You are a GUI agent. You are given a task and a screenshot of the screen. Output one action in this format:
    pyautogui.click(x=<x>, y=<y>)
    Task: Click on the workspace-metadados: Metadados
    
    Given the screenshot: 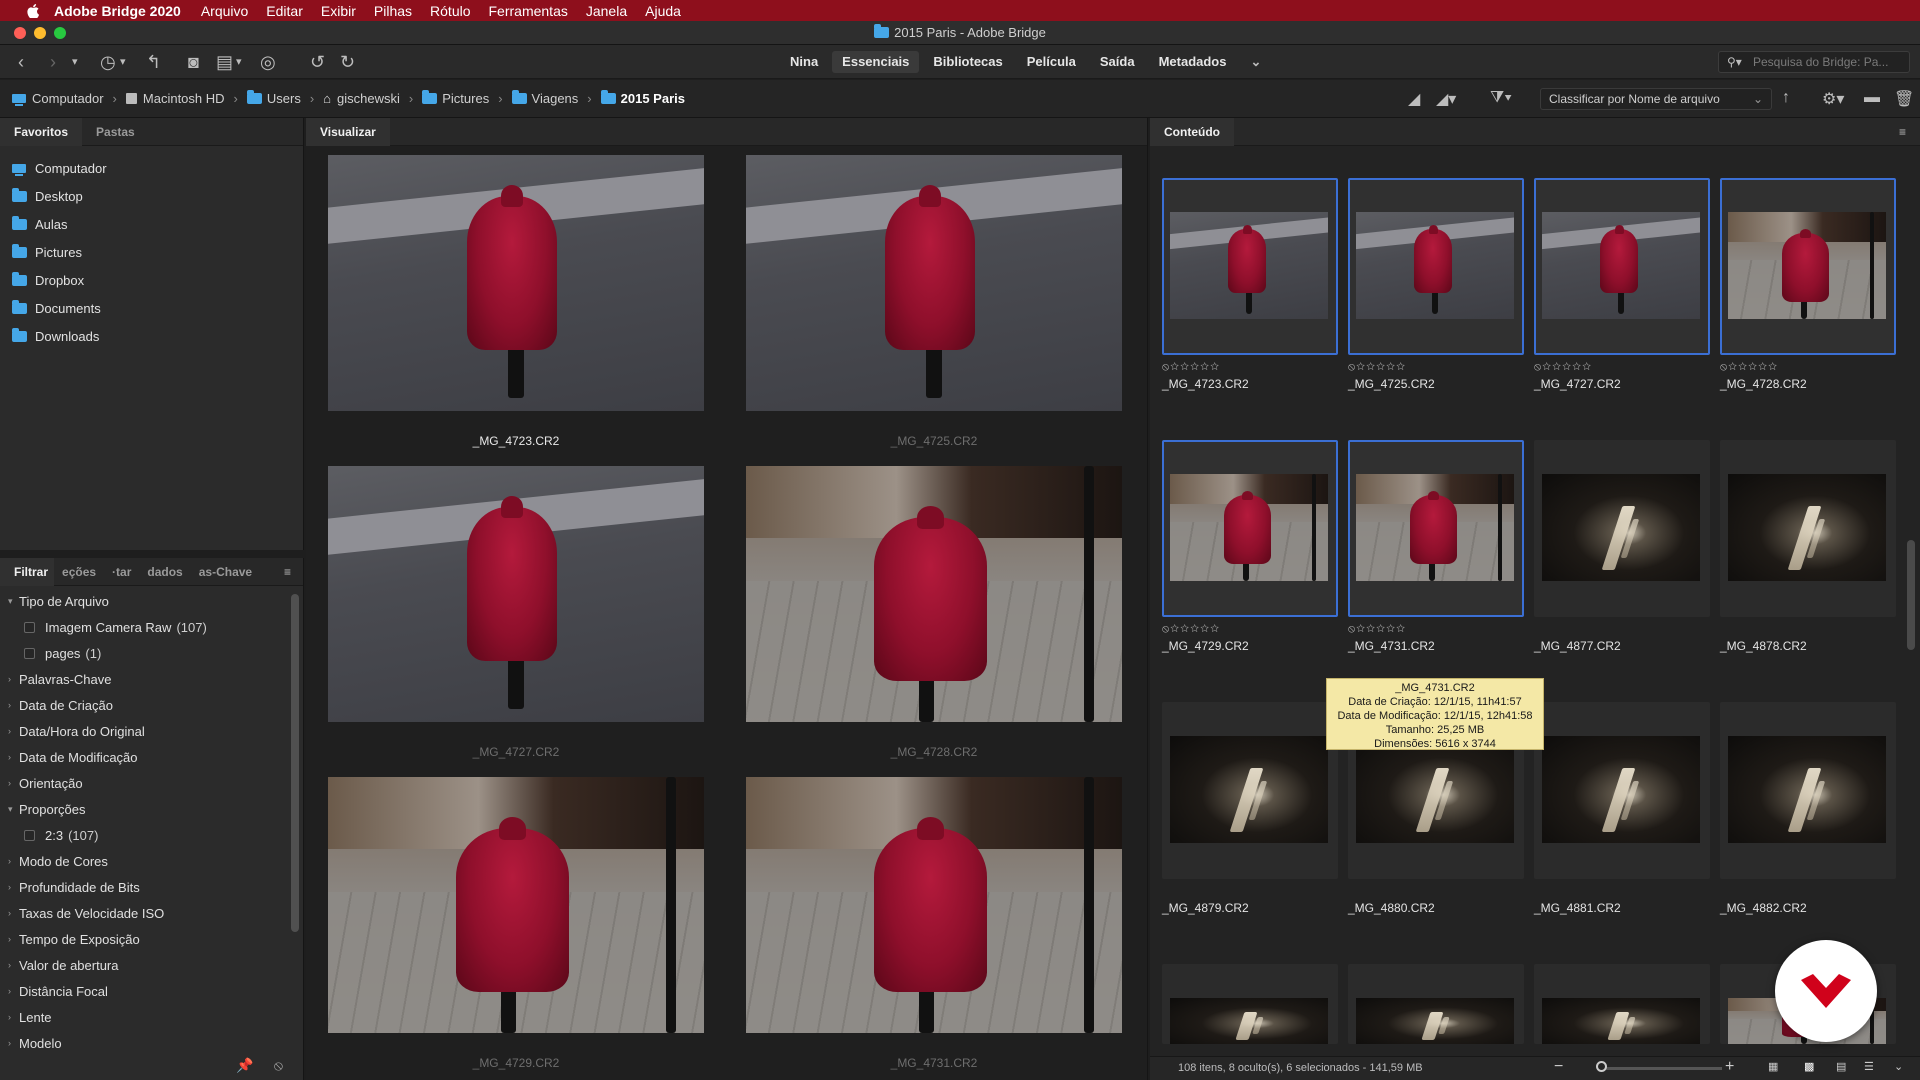 What is the action you would take?
    pyautogui.click(x=1193, y=62)
    